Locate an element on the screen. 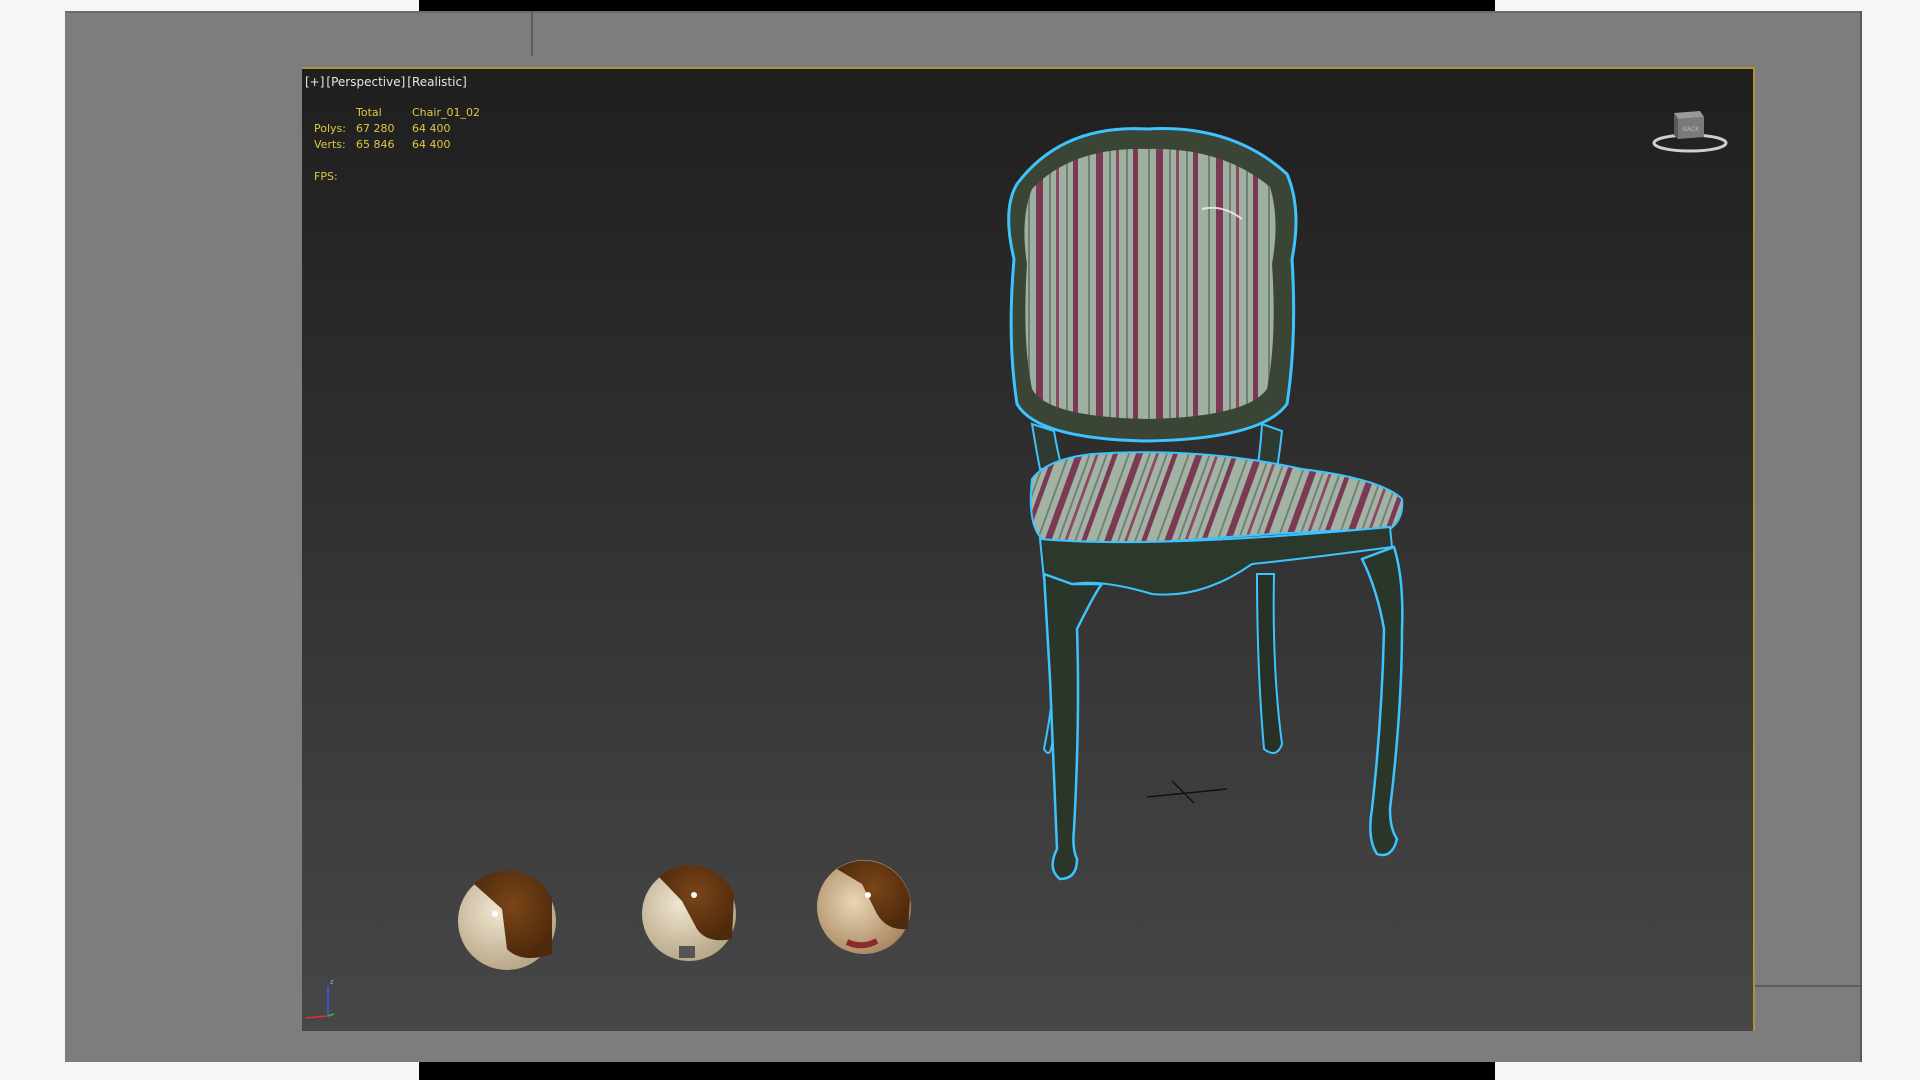 The width and height of the screenshot is (1920, 1080). viewport-label: [+] [Perspective] [Realistic] is located at coordinates (386, 82).